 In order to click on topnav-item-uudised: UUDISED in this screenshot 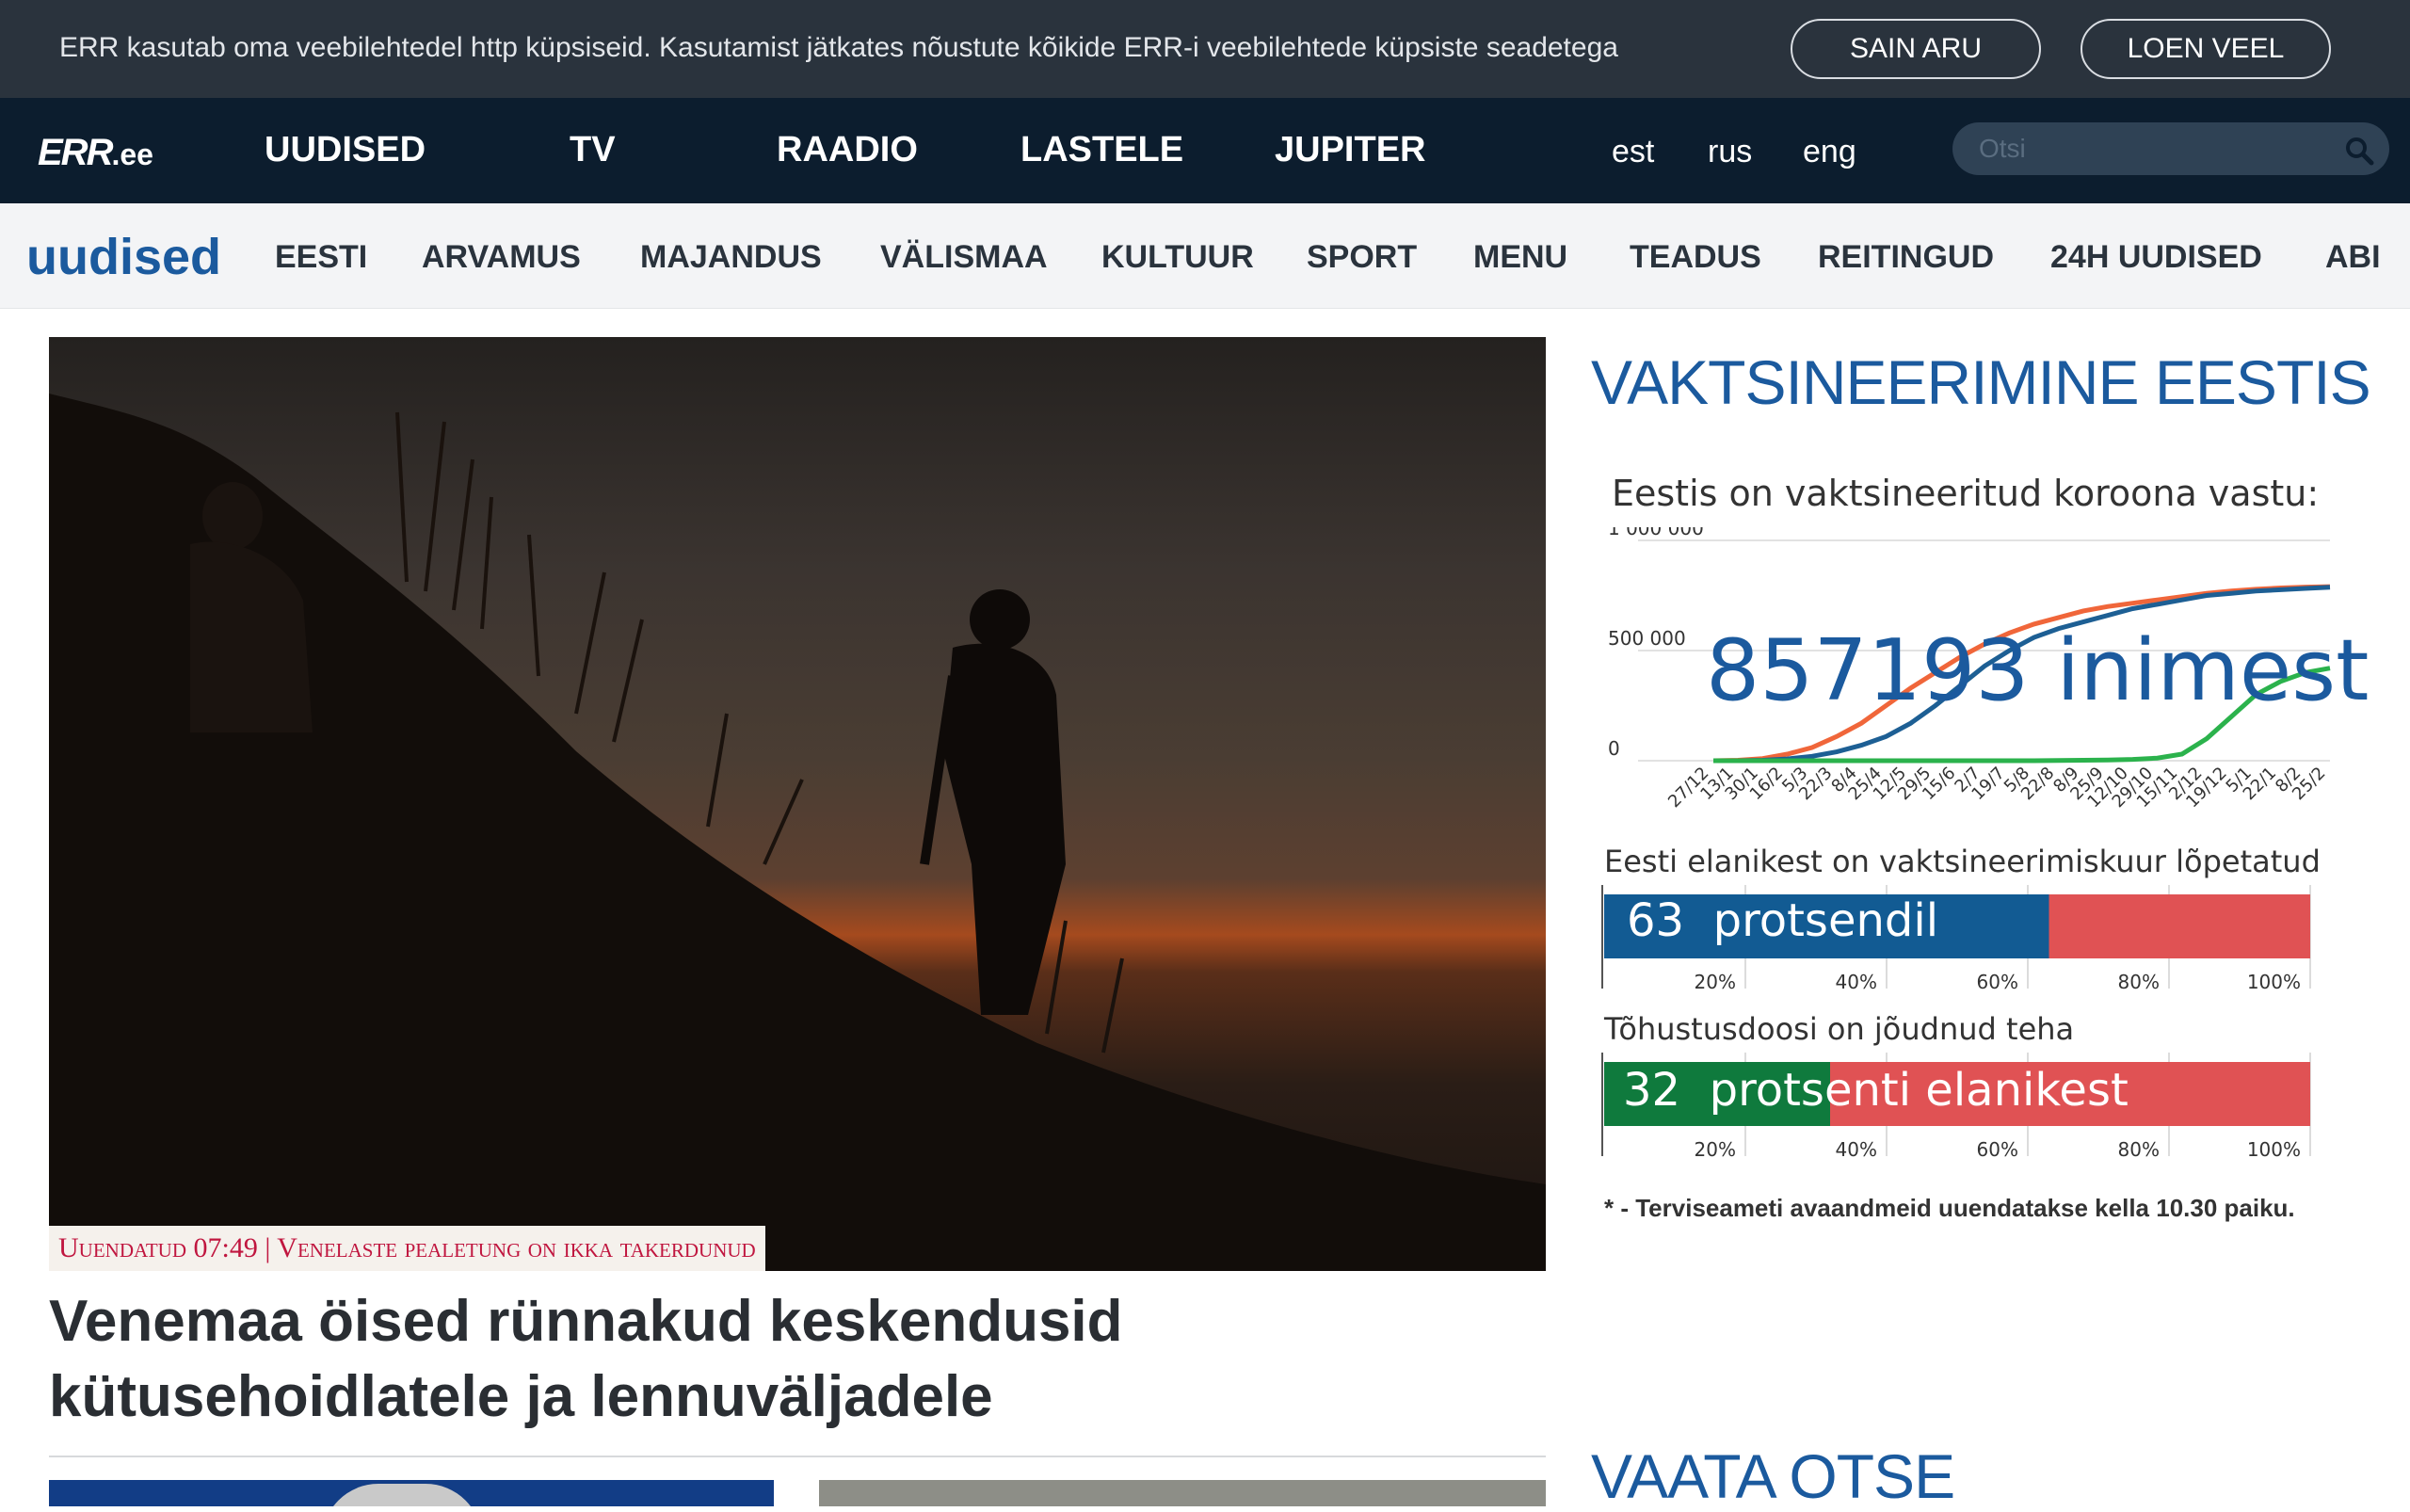, I will do `click(345, 150)`.